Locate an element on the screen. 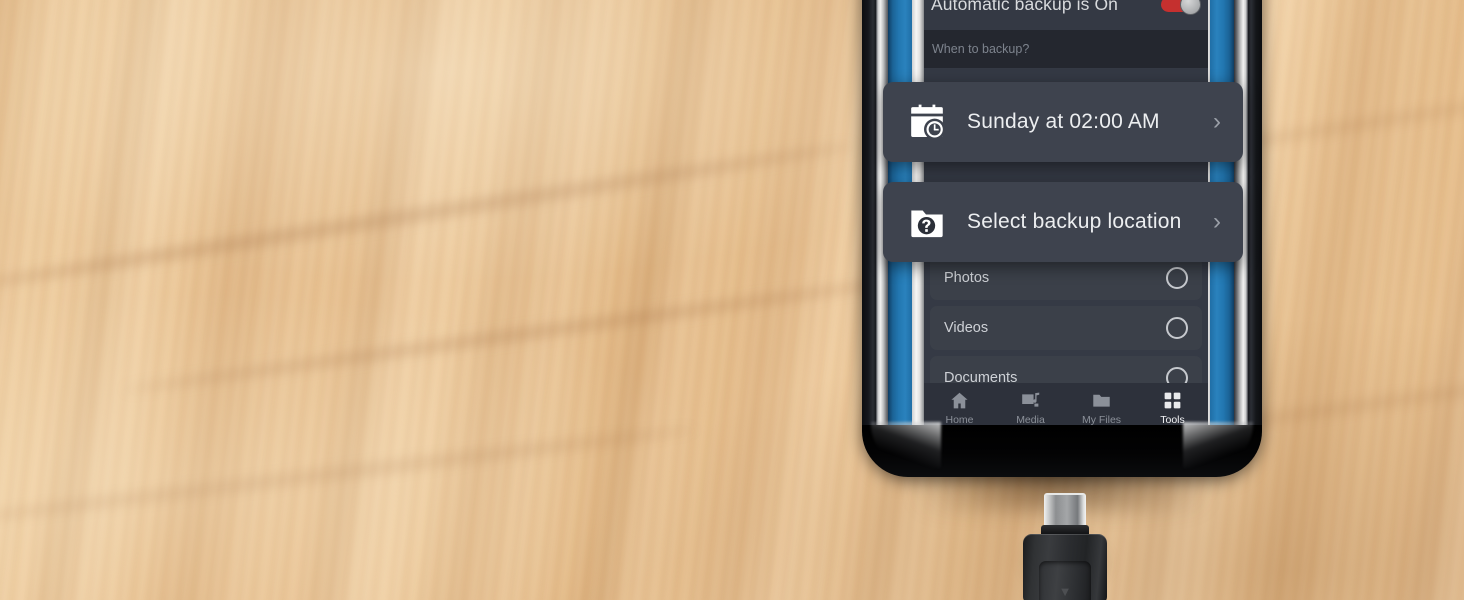 This screenshot has width=1464, height=600. automatic-backup-label: Automatic backup is On is located at coordinates (1025, 7).